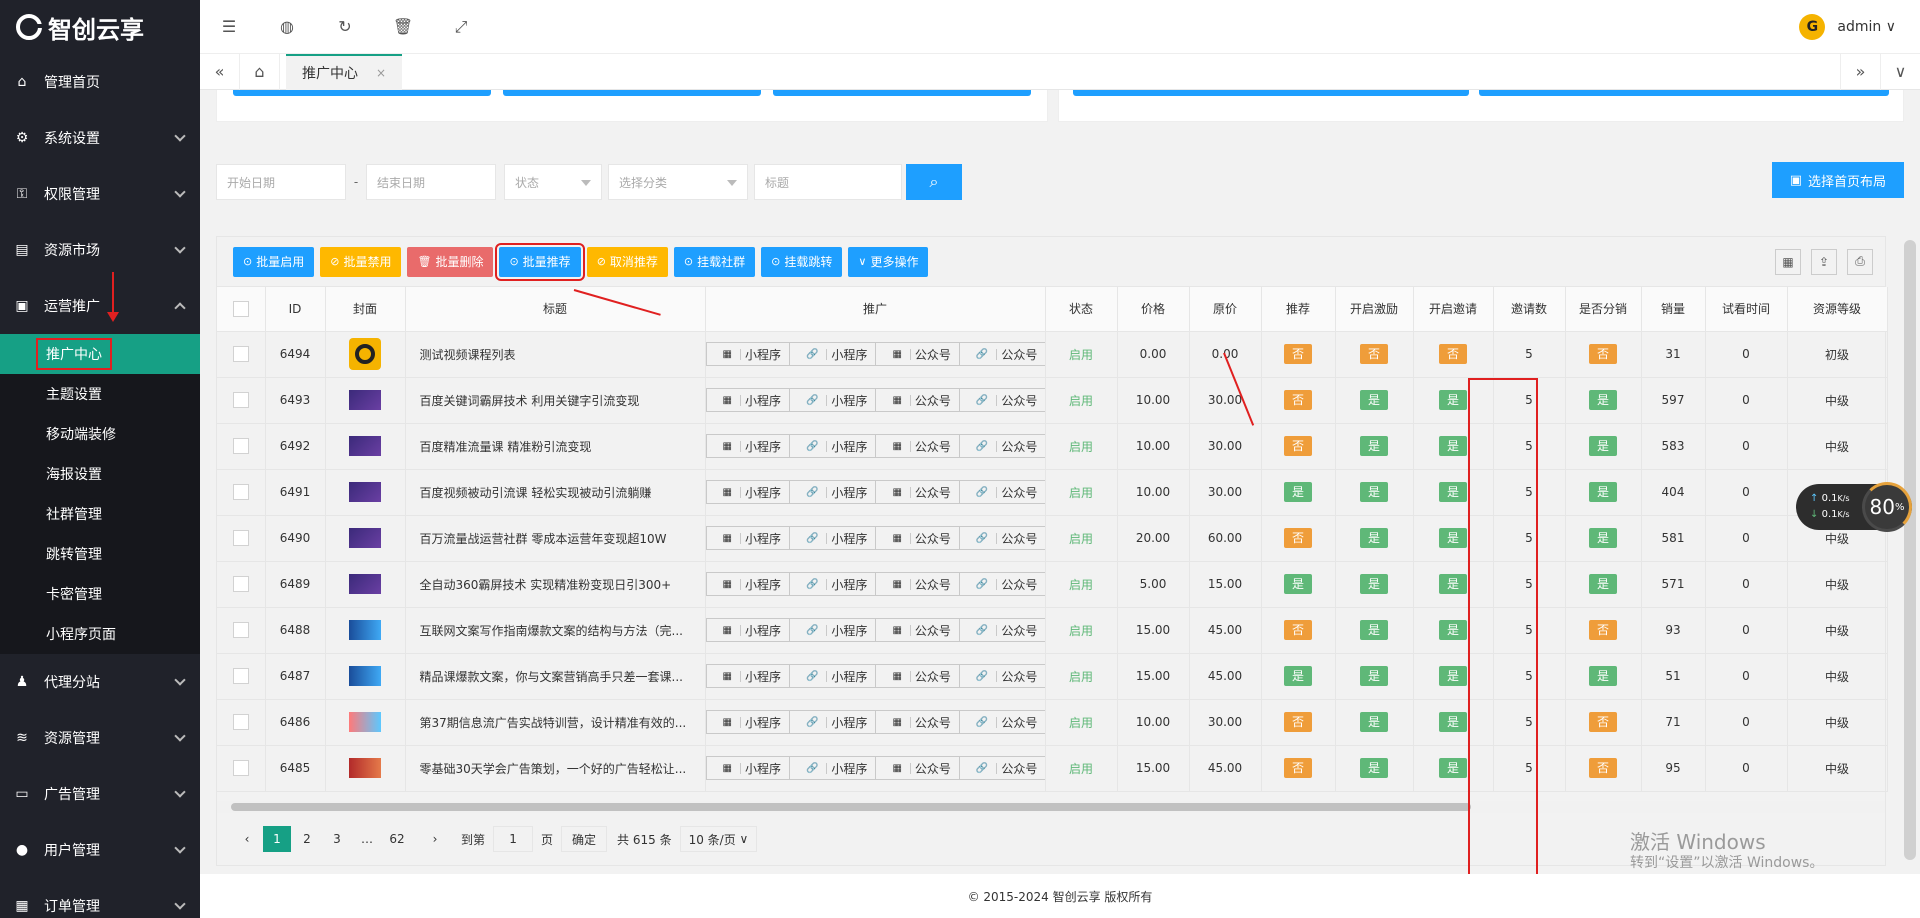  What do you see at coordinates (229, 27) in the screenshot?
I see `menu-collapse-icon: ☰` at bounding box center [229, 27].